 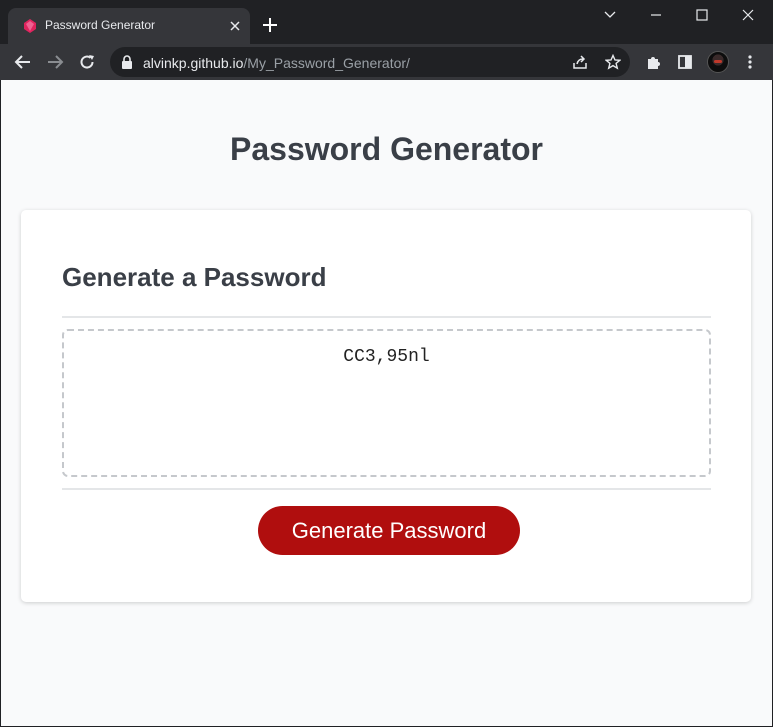 I want to click on minimize-icon, so click(x=656, y=15).